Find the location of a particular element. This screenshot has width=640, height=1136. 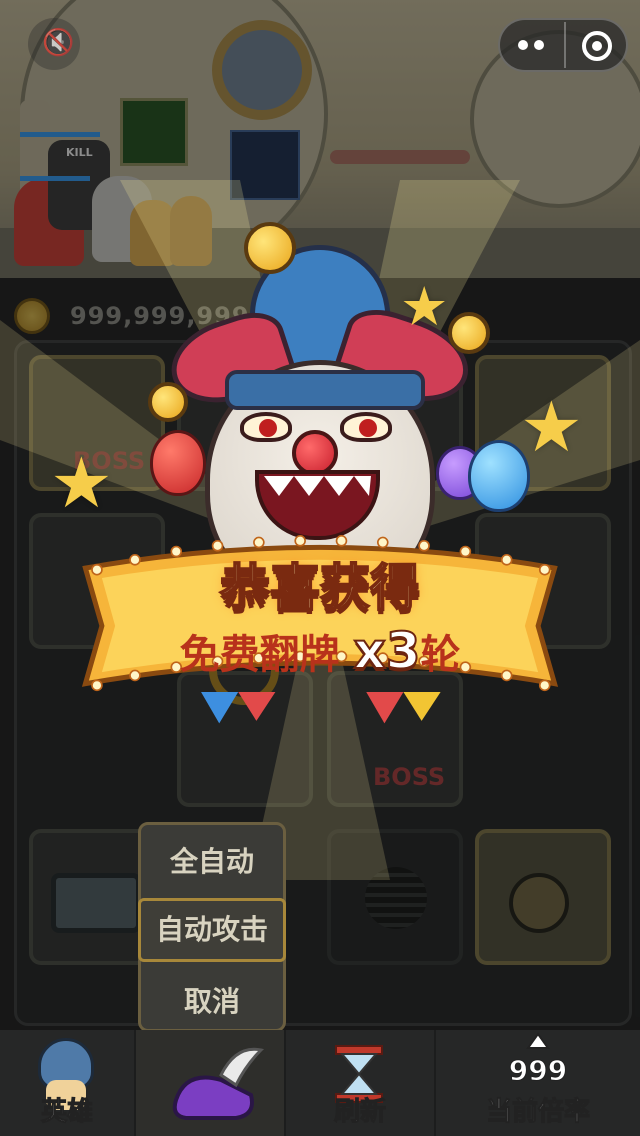

reward-subtitle: 免费翻牌 x3轮 is located at coordinates (320, 651).